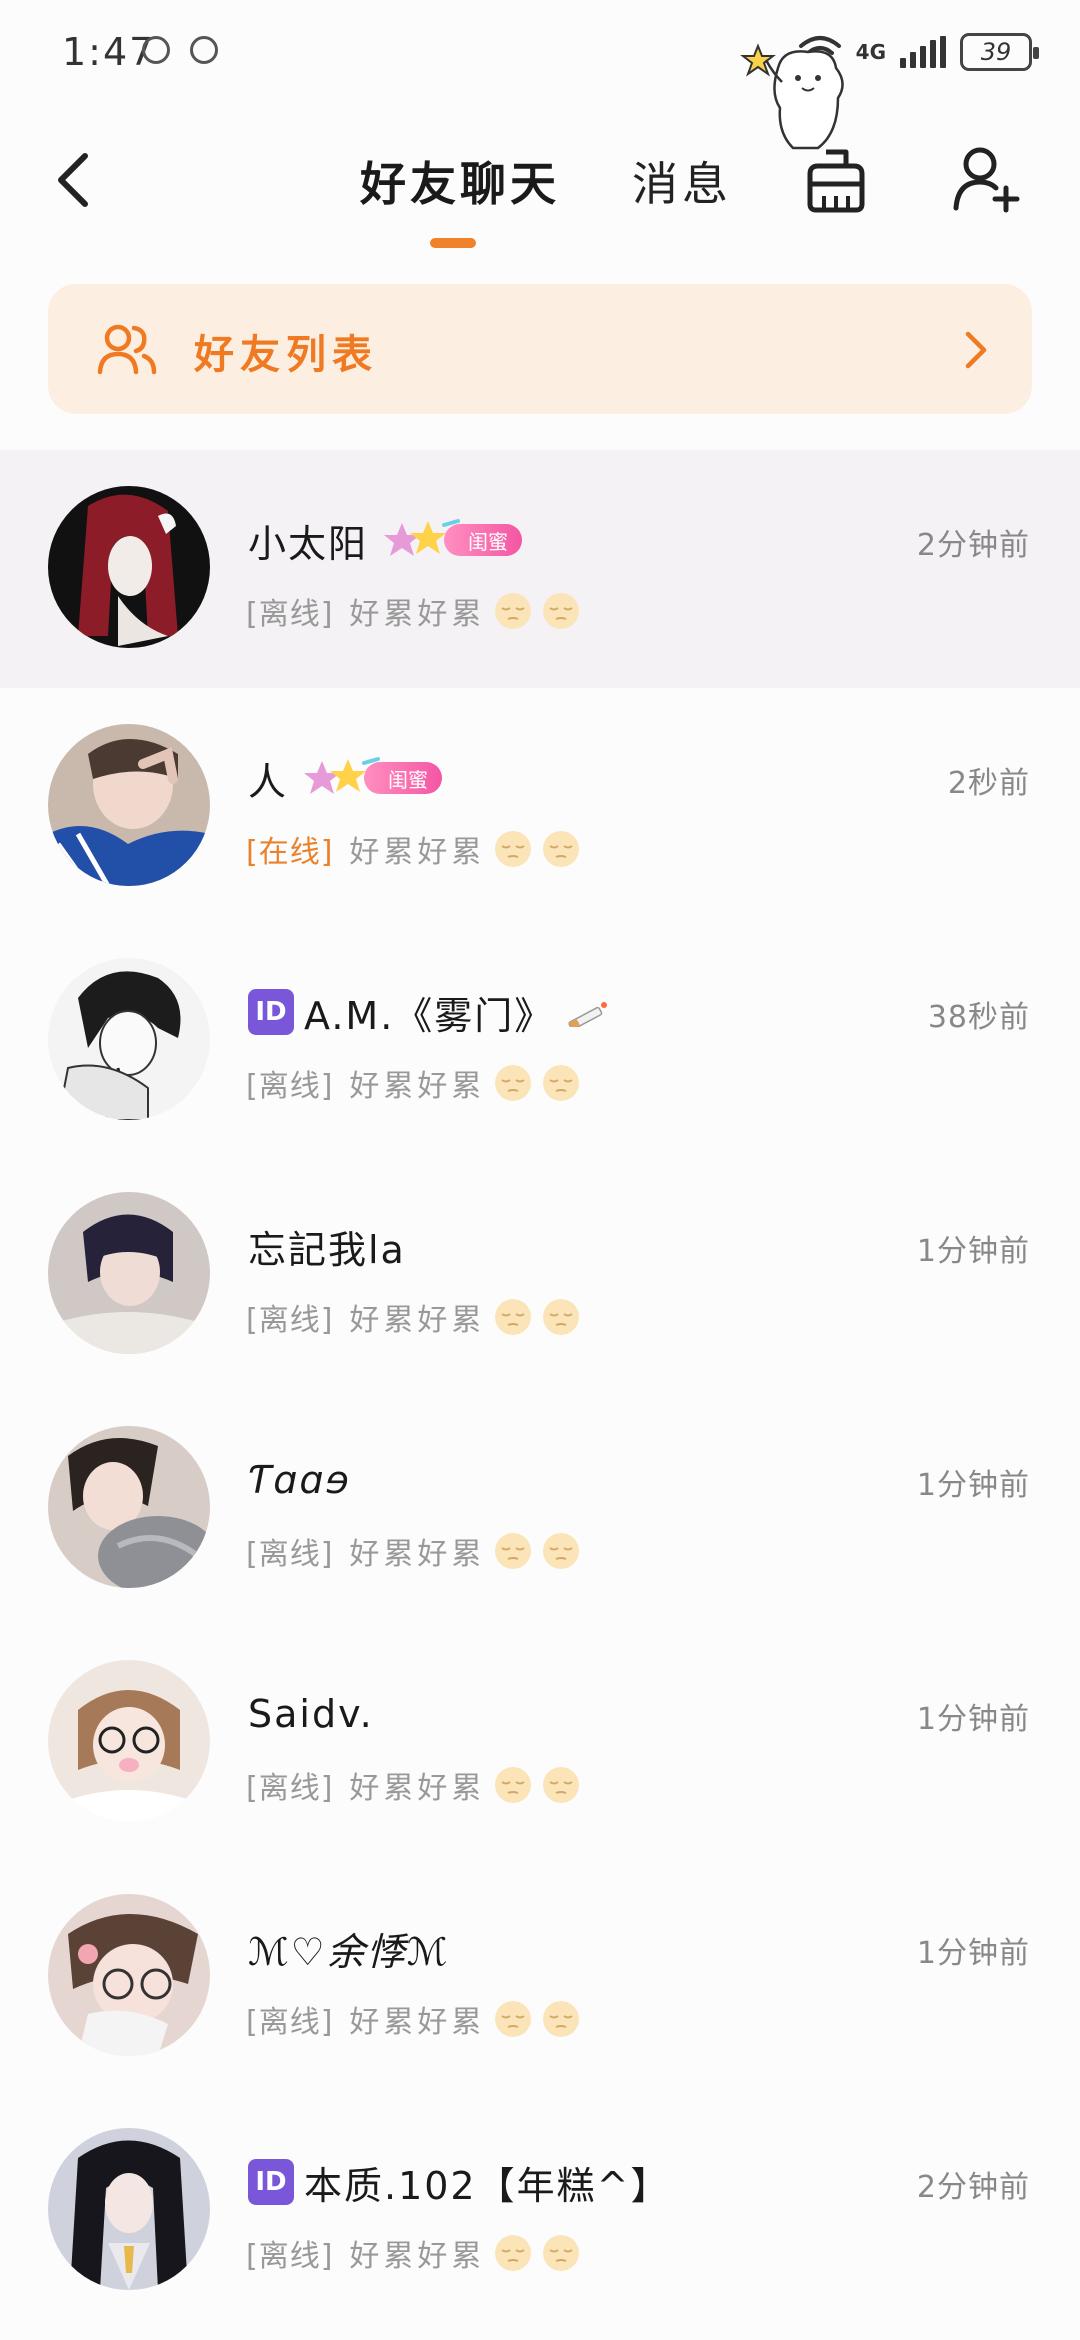 This screenshot has height=2340, width=1080. I want to click on chat-row: 忘記我la 1分钟前 [离线] 好累好累, so click(540, 1273).